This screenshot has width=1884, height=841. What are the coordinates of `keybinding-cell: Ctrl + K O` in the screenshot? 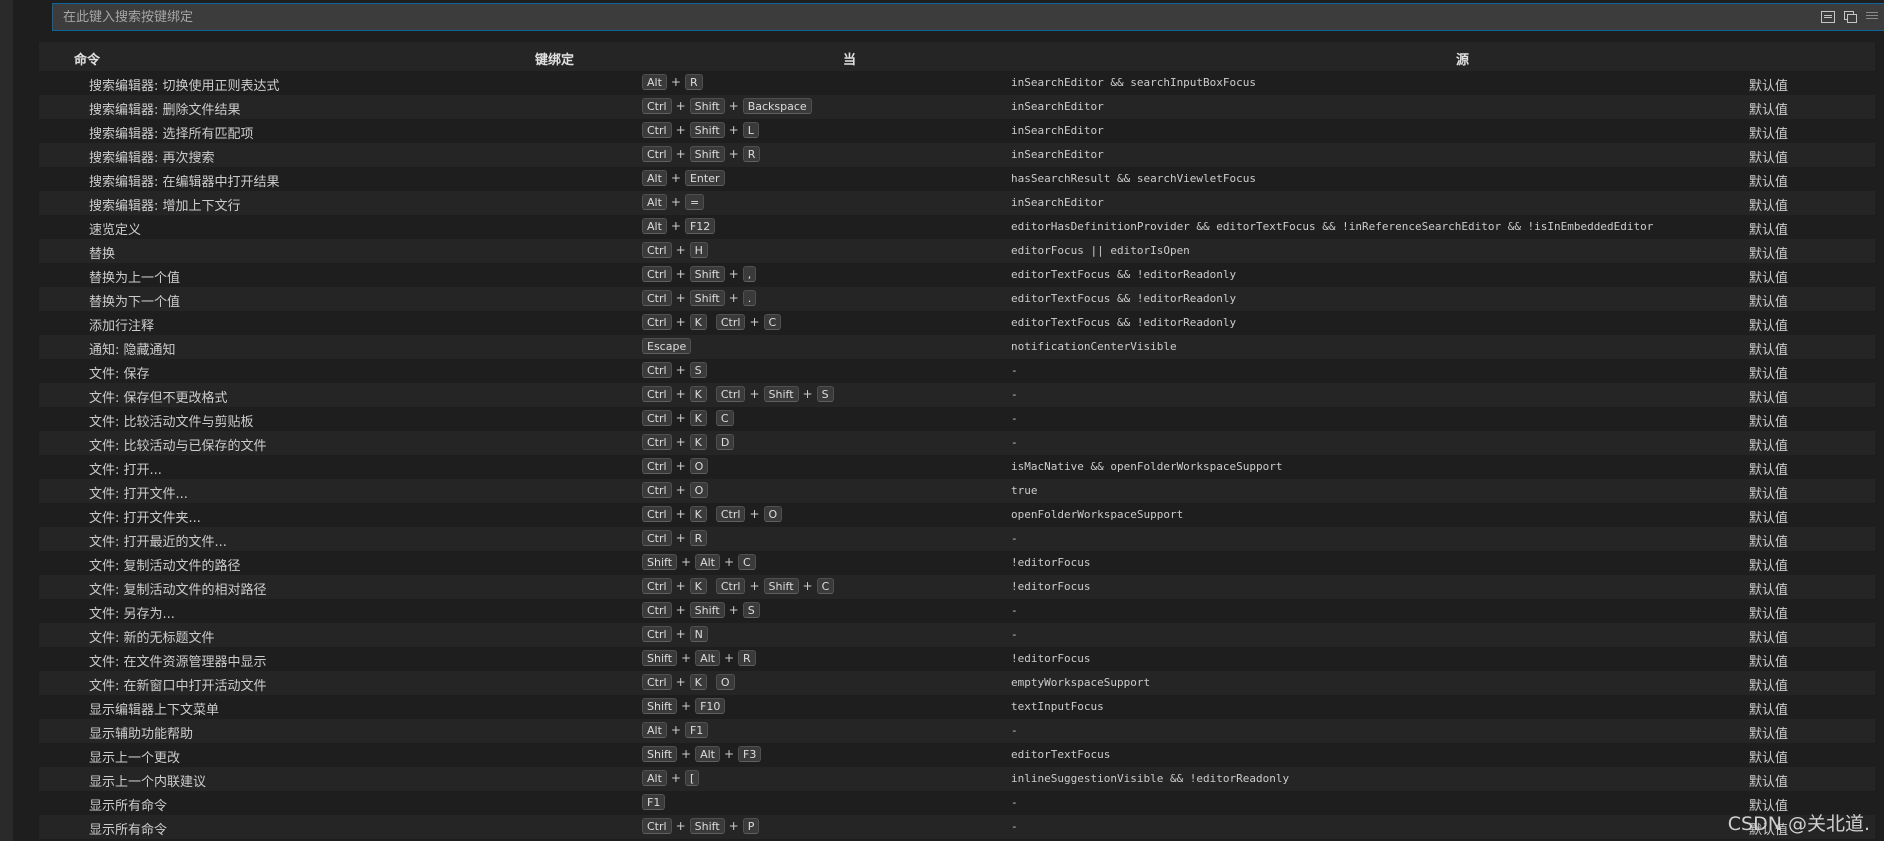 It's located at (688, 682).